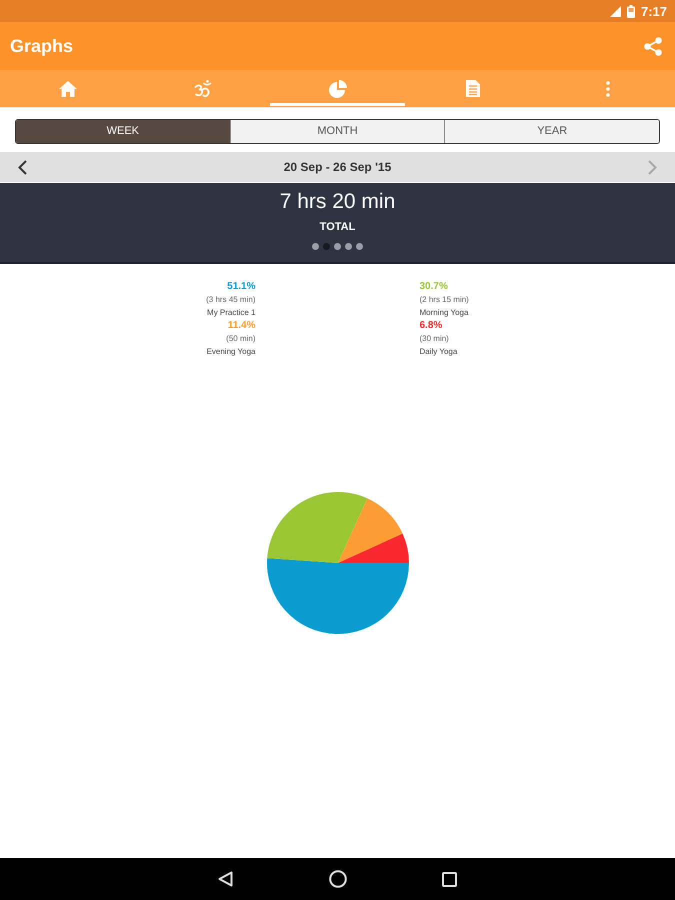  I want to click on range-tab: YEAR, so click(551, 131).